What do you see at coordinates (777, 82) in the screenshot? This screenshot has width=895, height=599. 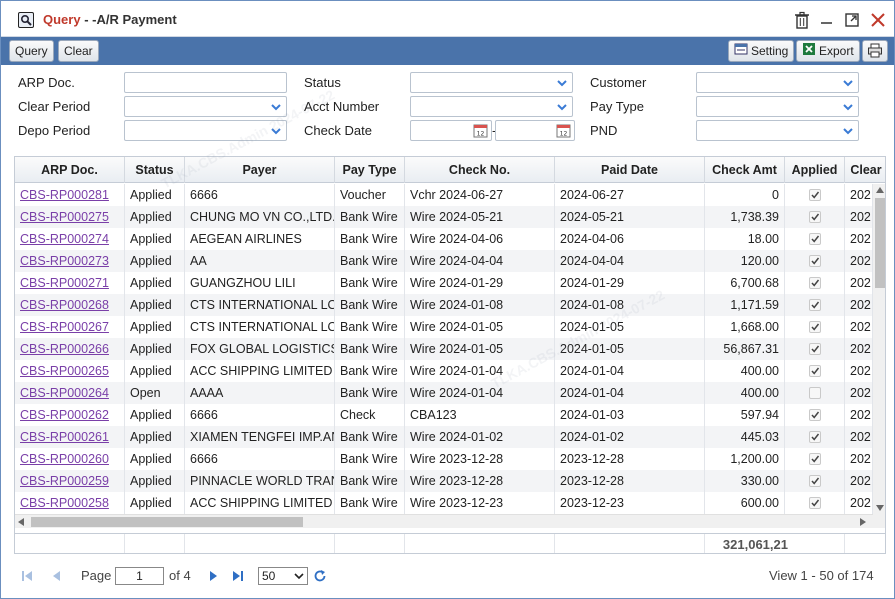 I see `customer-select` at bounding box center [777, 82].